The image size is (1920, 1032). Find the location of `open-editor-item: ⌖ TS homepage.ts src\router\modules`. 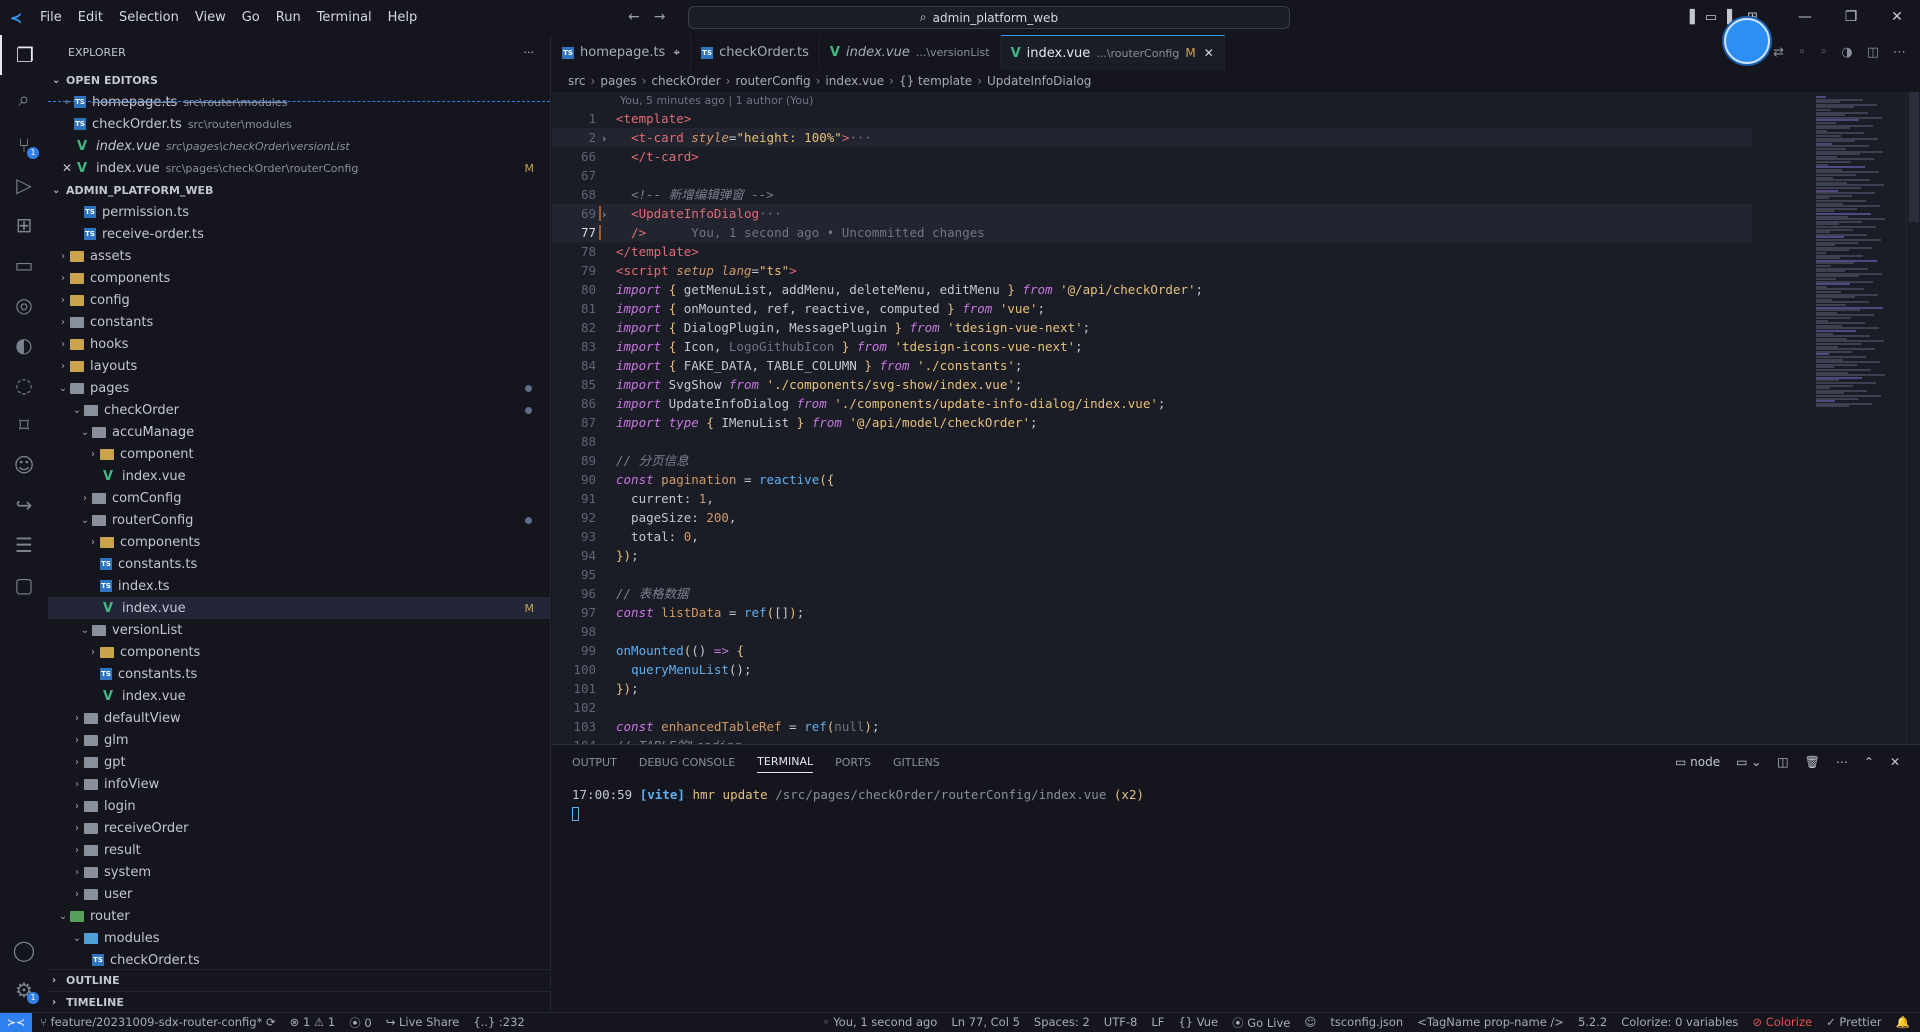

open-editor-item: ⌖ TS homepage.ts src\router\modules is located at coordinates (299, 102).